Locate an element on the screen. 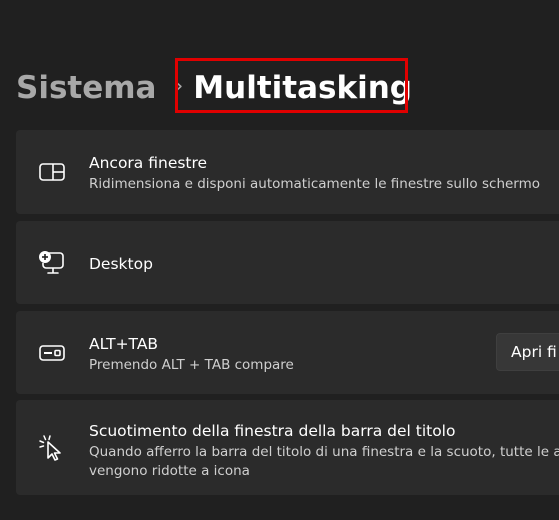  setting-title: Desktop is located at coordinates (121, 264).